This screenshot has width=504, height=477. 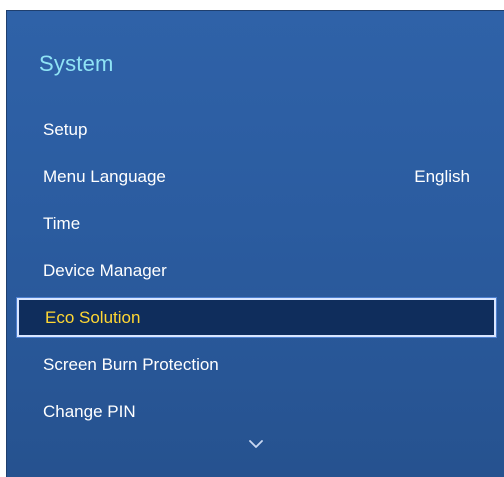 I want to click on menu-item-time: Time, so click(x=255, y=223).